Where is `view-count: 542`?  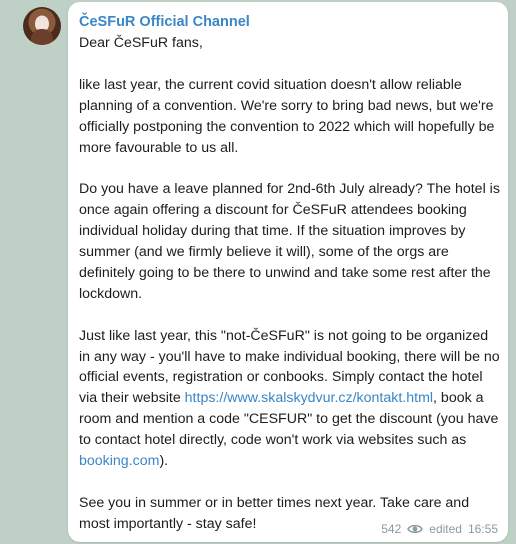
view-count: 542 is located at coordinates (391, 529).